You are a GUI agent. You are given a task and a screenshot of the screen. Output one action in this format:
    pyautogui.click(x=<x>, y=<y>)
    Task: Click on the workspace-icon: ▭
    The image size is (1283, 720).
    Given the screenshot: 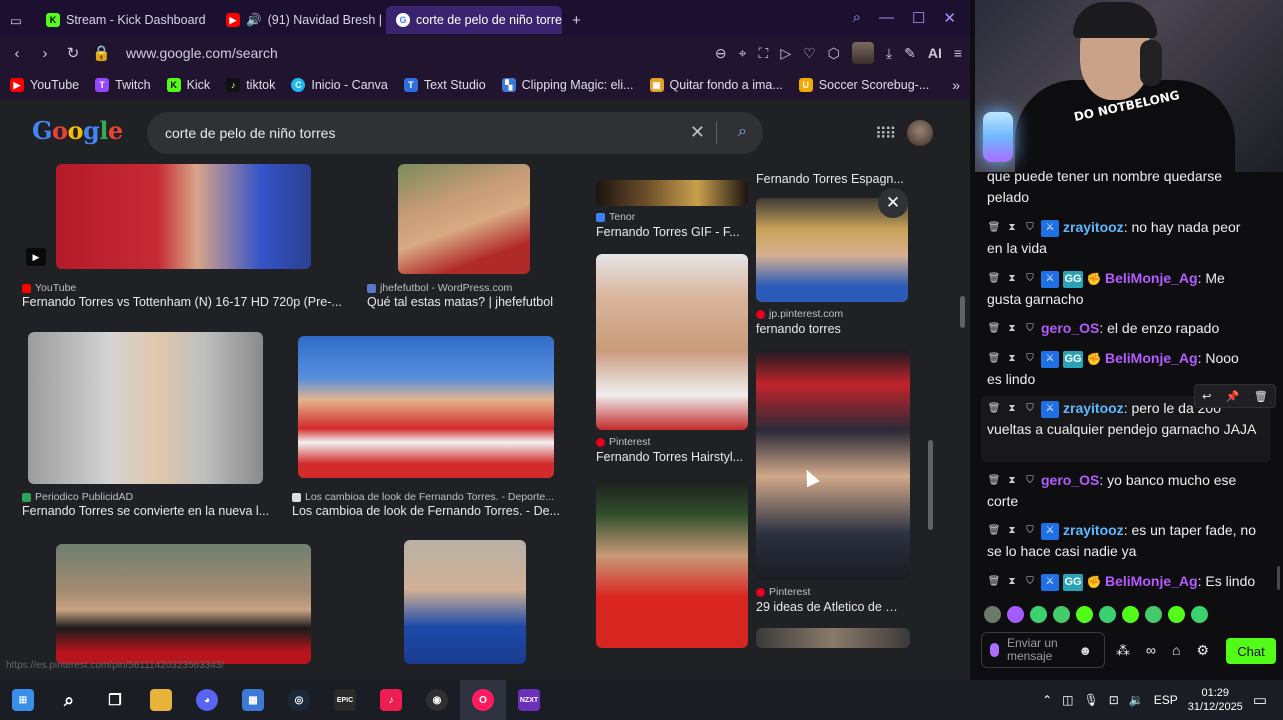 What is the action you would take?
    pyautogui.click(x=18, y=20)
    